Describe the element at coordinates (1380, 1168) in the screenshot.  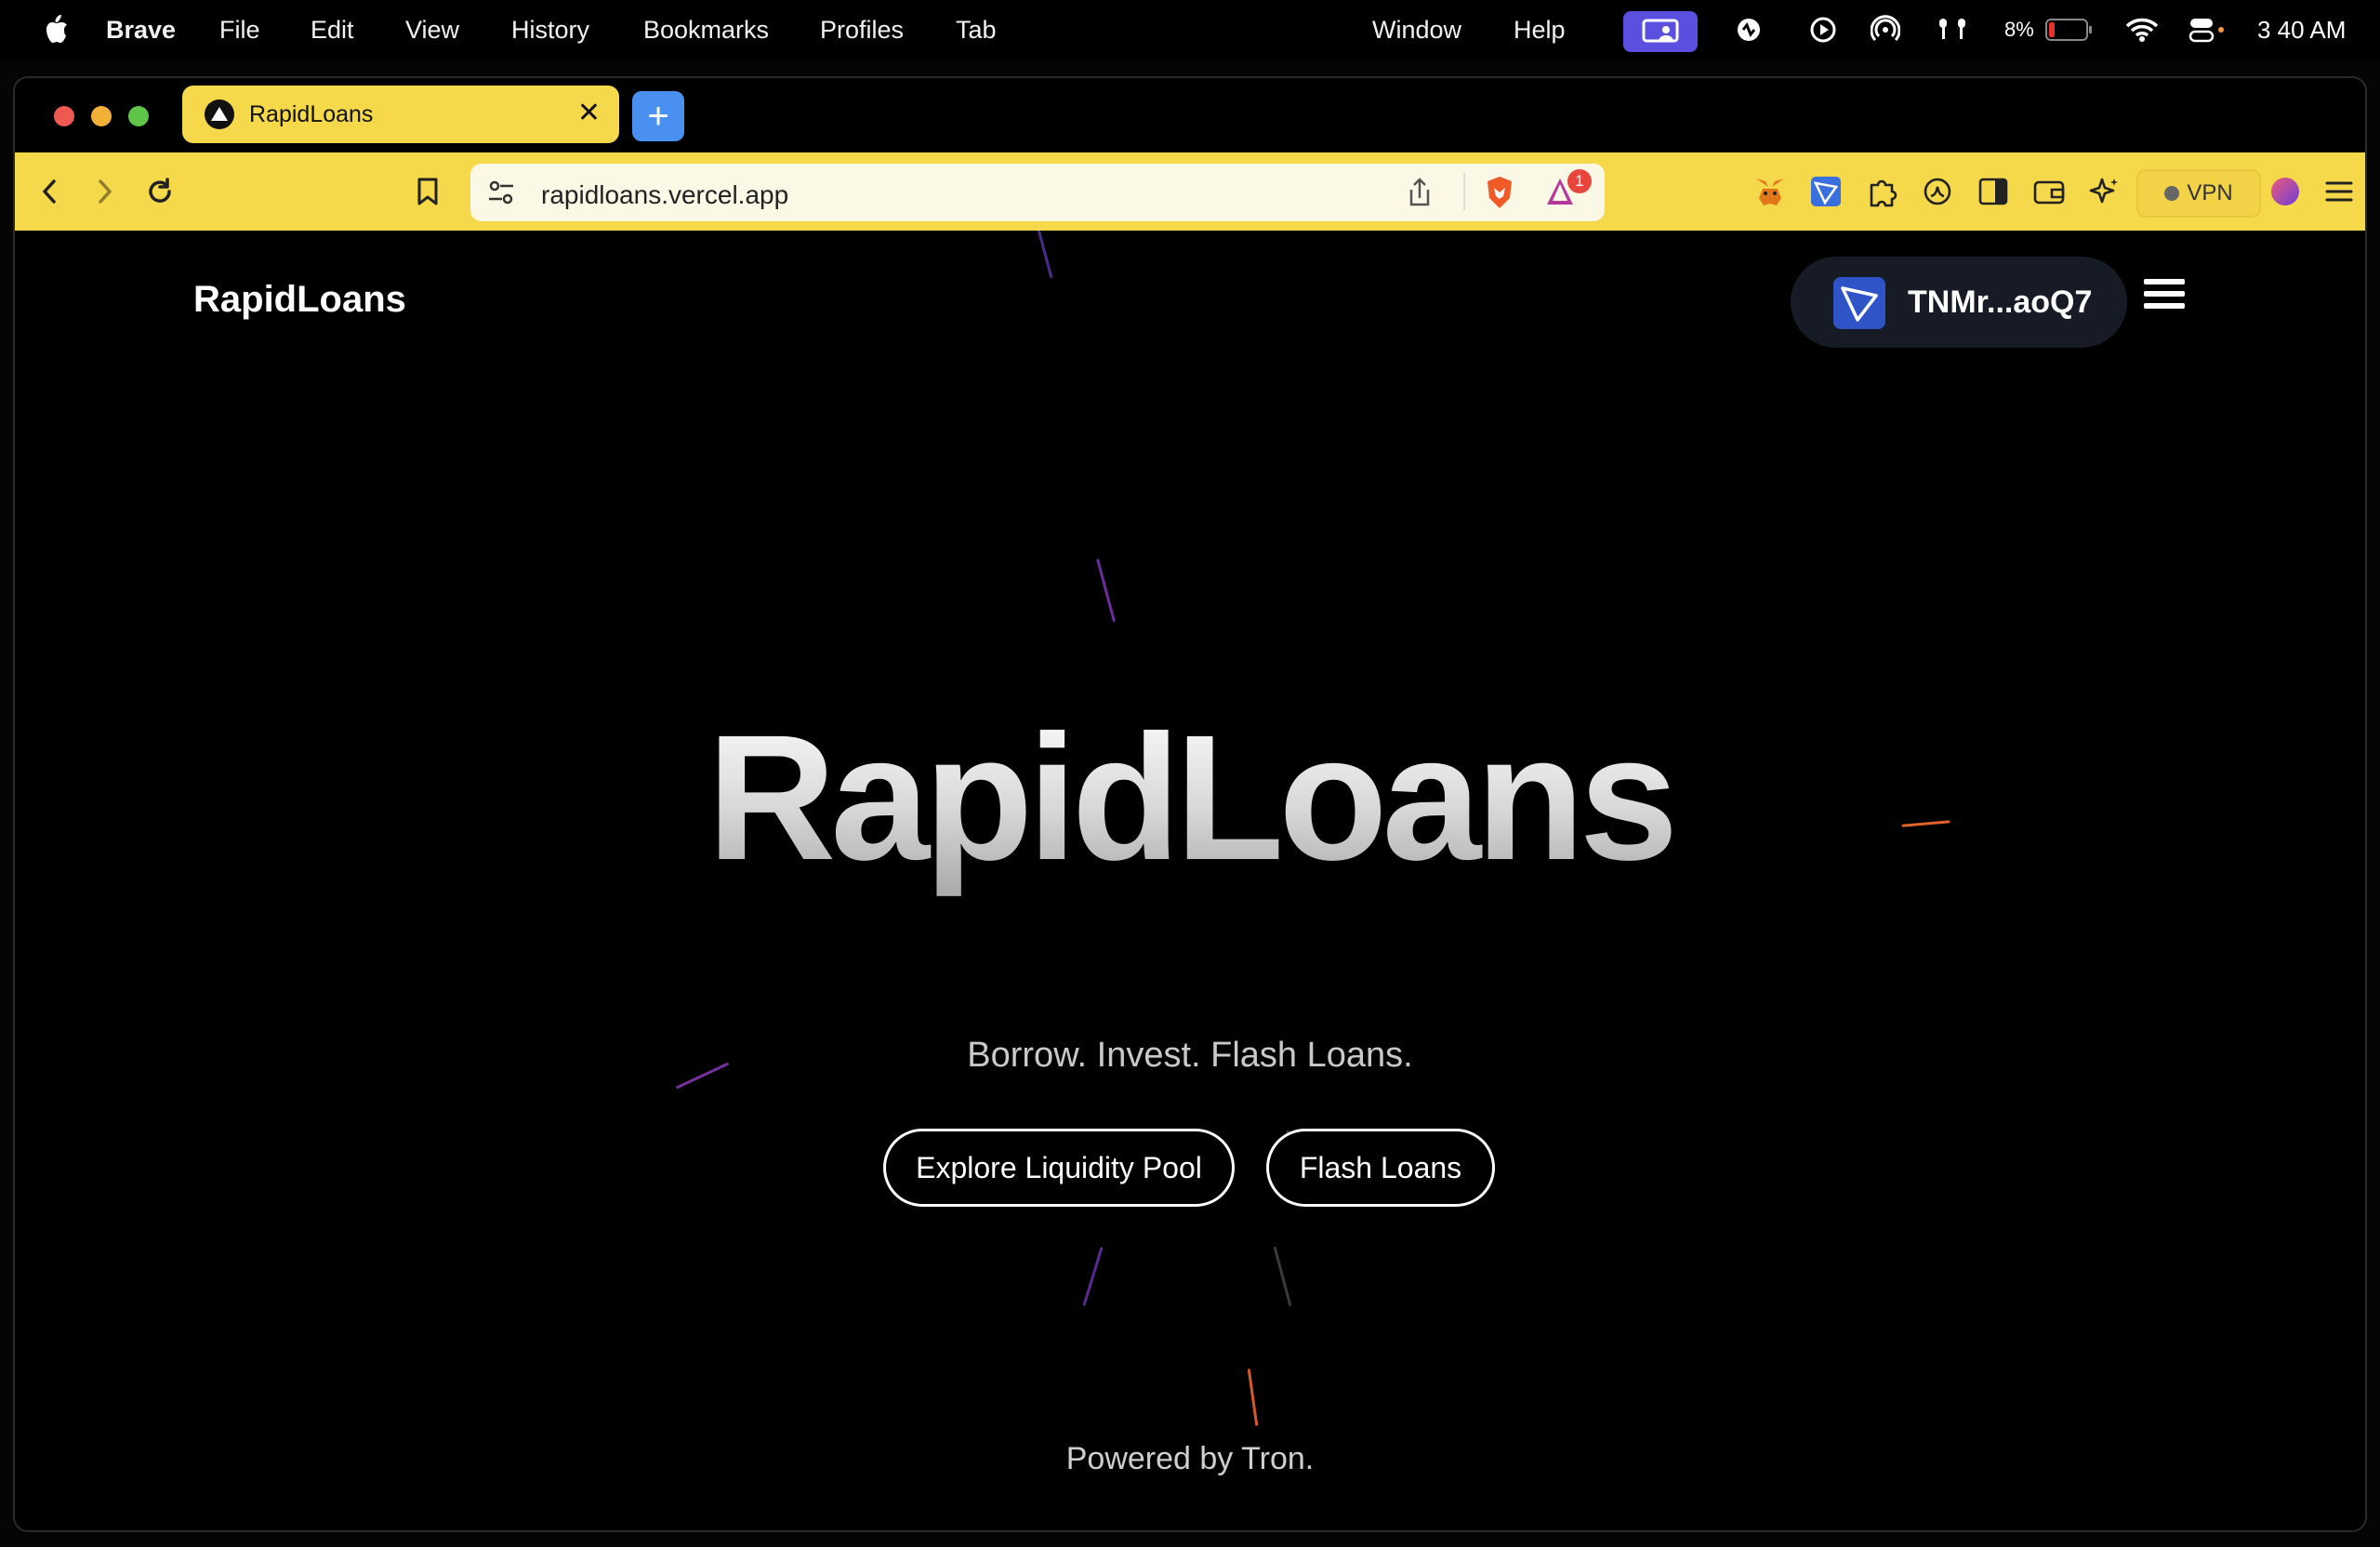
I see `flash-loans-button: Flash Loans` at that location.